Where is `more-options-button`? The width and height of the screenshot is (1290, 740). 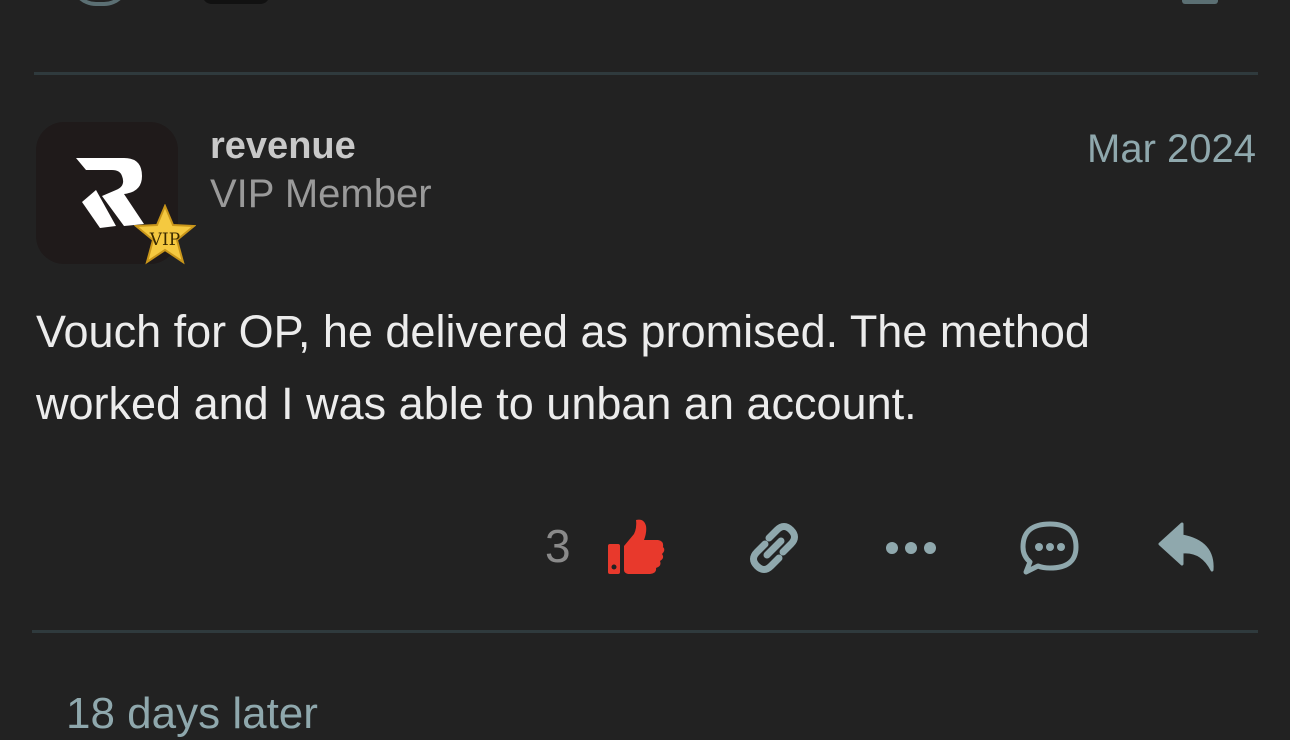
more-options-button is located at coordinates (912, 548).